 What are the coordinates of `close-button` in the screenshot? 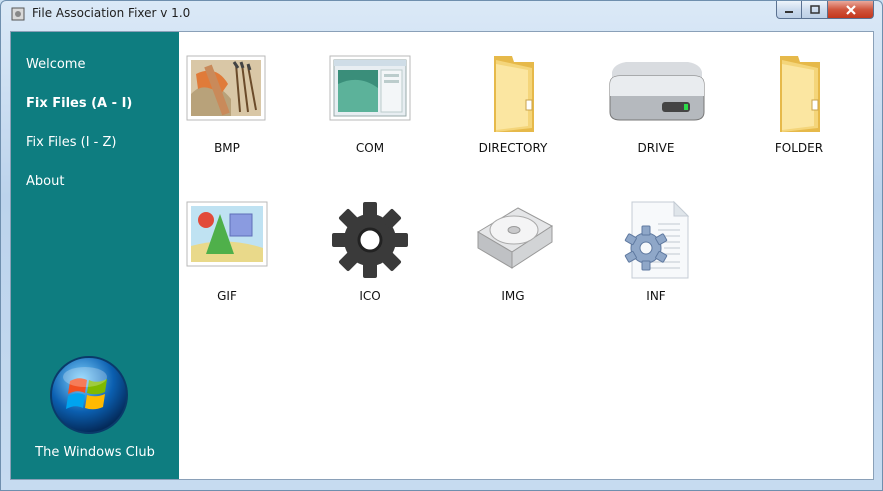 It's located at (851, 10).